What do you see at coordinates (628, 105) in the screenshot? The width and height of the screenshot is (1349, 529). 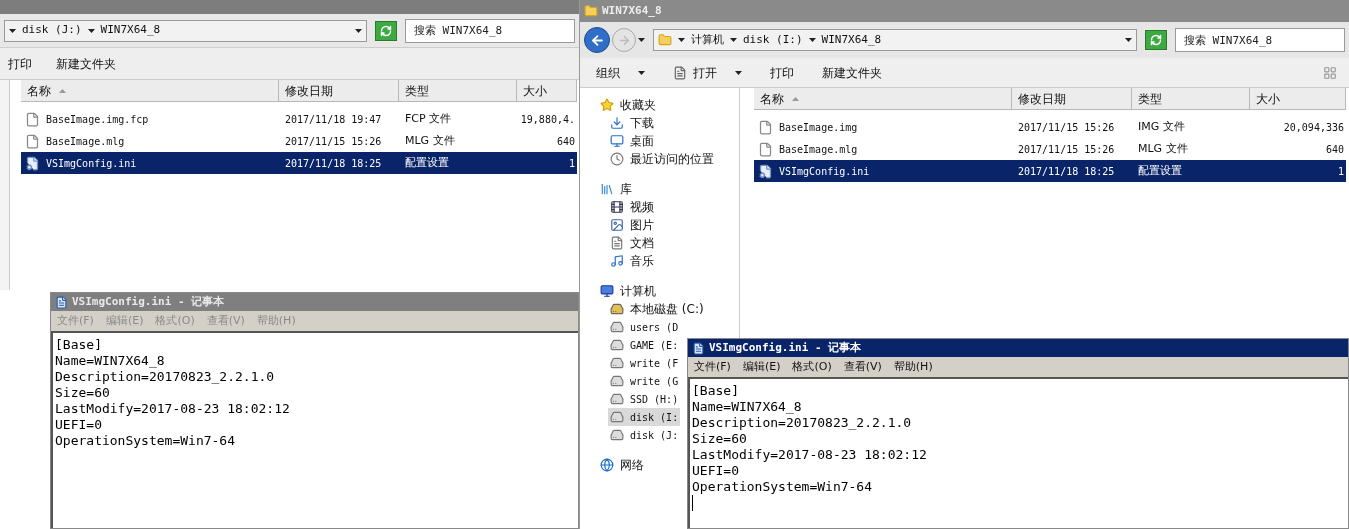 I see `nav-item: 收藏夹` at bounding box center [628, 105].